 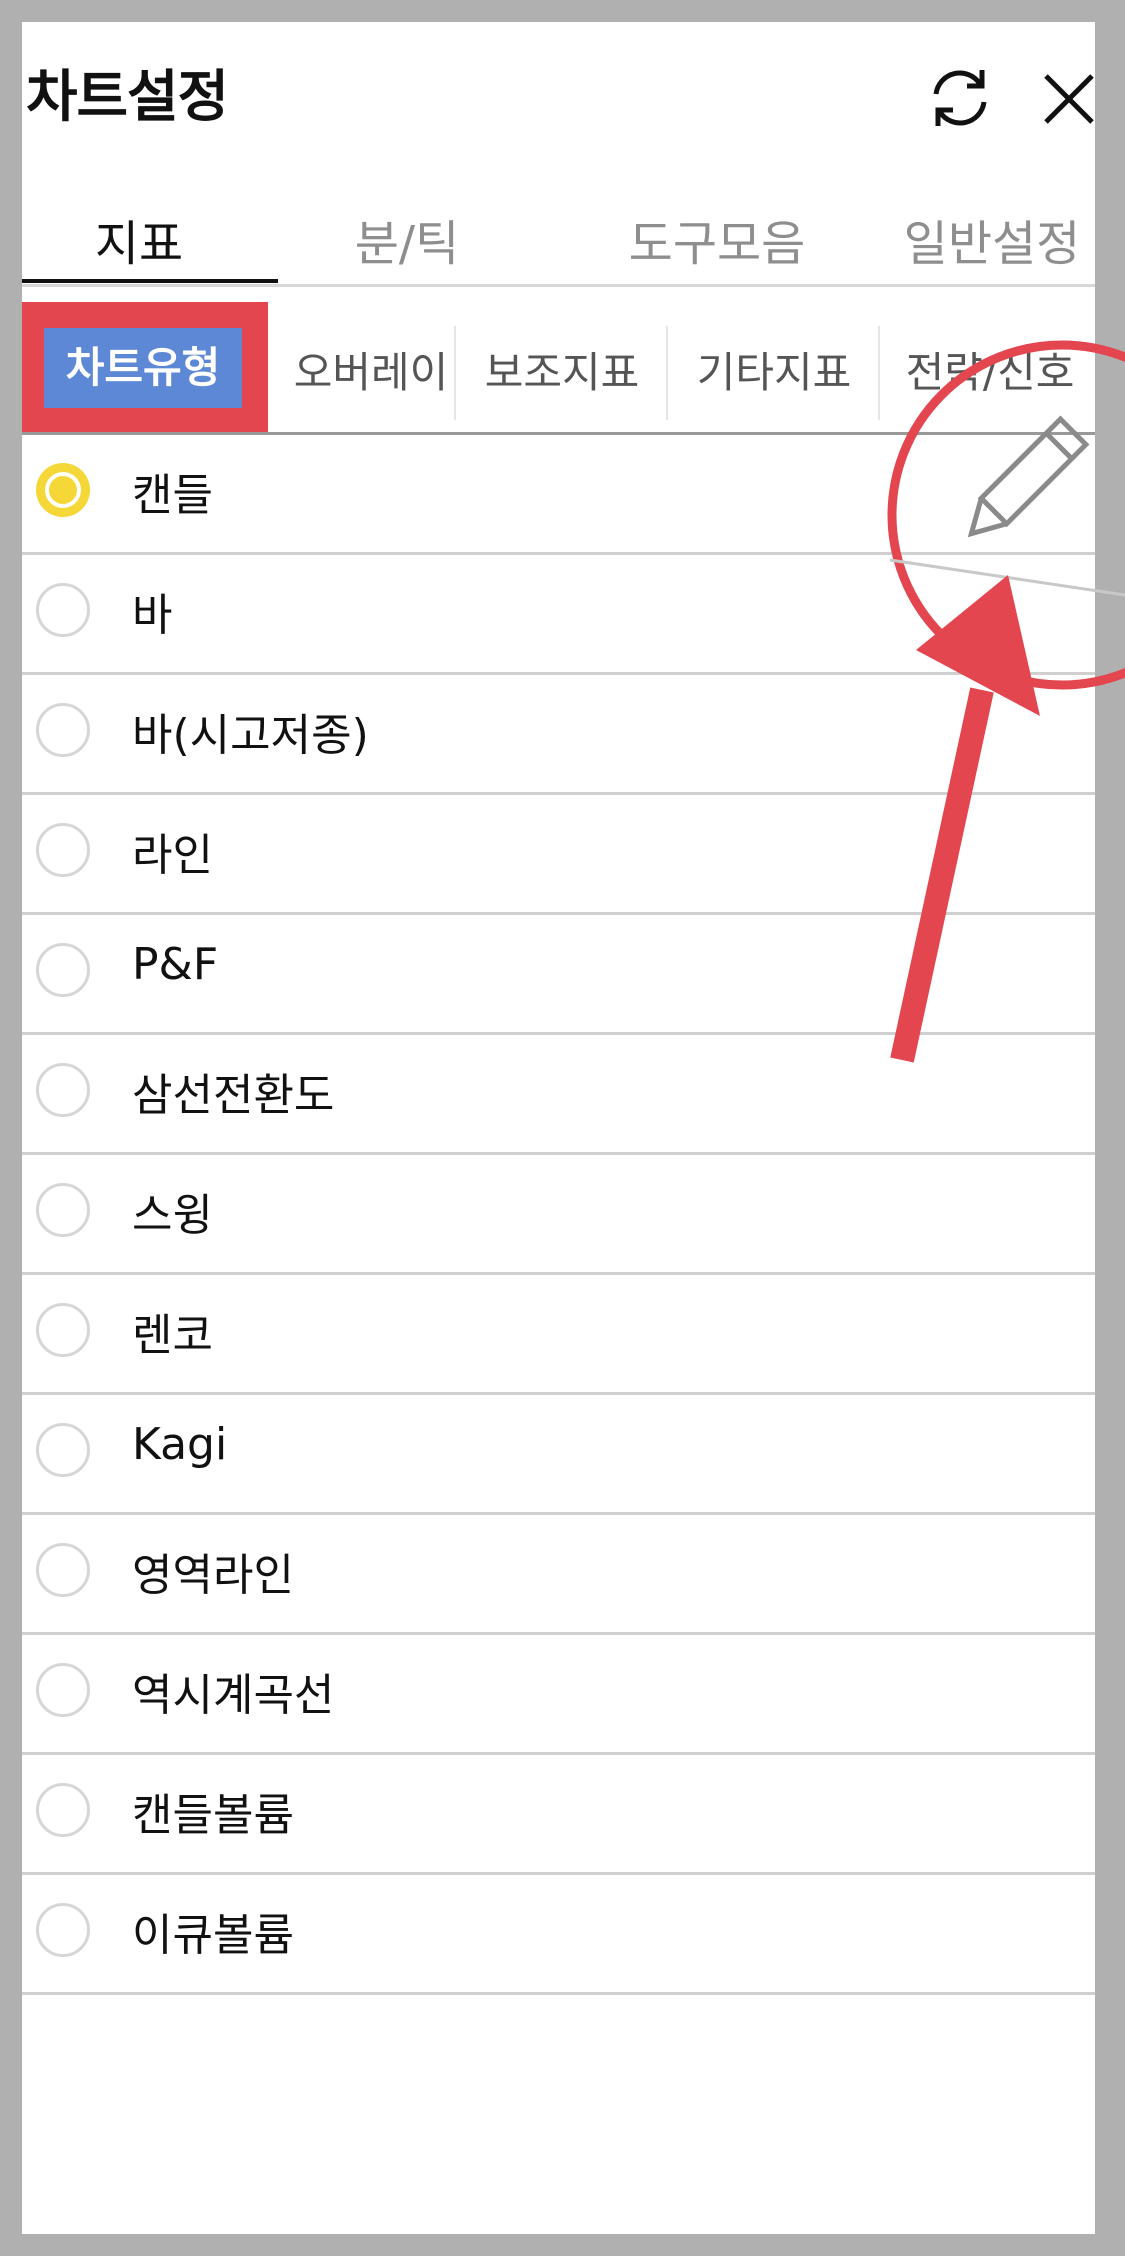 What do you see at coordinates (558, 1095) in the screenshot?
I see `list-item: 삼선전환도` at bounding box center [558, 1095].